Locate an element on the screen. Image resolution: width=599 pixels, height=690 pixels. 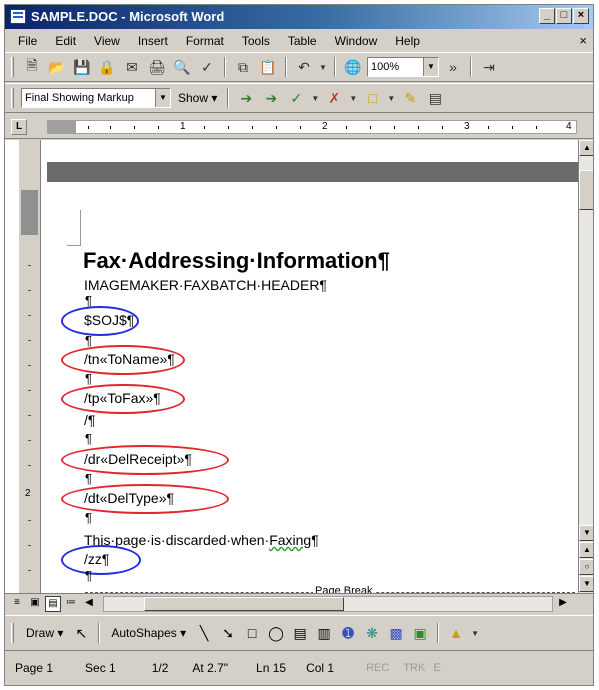
tab-selector-button: L is located at coordinates (19, 127).